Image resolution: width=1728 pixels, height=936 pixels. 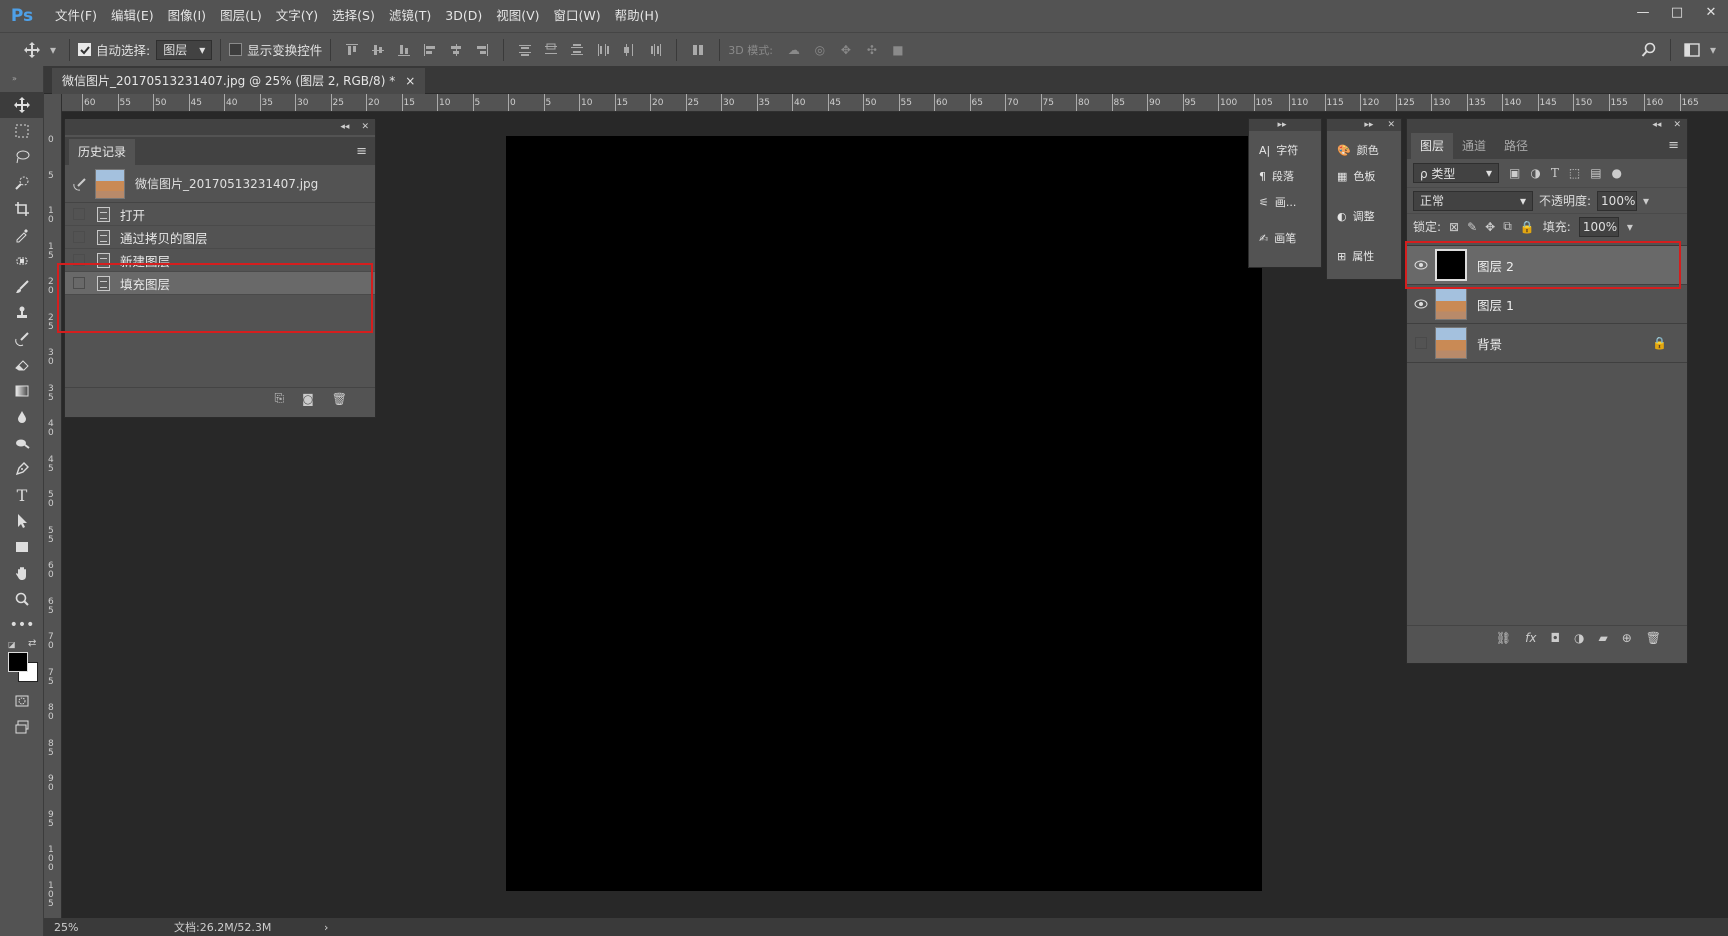 What do you see at coordinates (482, 50) in the screenshot?
I see `align-right-icon` at bounding box center [482, 50].